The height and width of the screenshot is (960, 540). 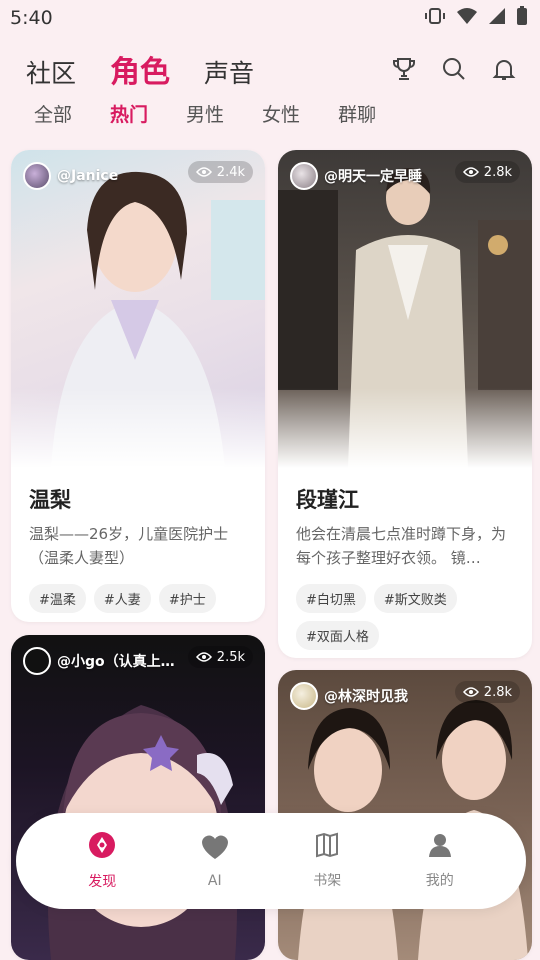 What do you see at coordinates (281, 113) in the screenshot?
I see `subtab-female: 女性` at bounding box center [281, 113].